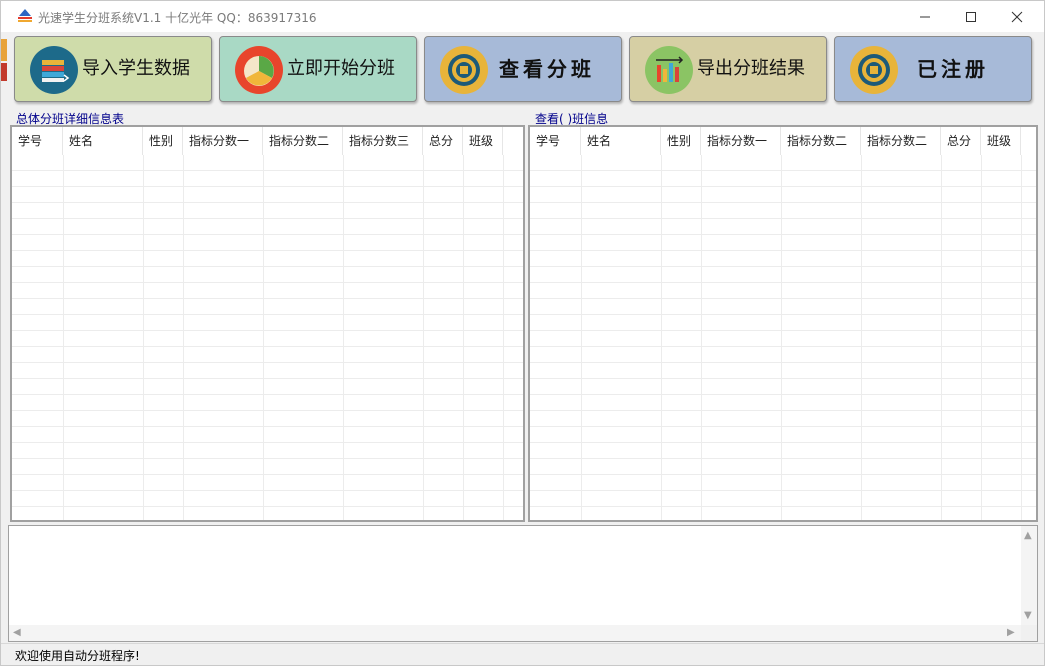 The height and width of the screenshot is (666, 1045). I want to click on start-grouping-label: 立即开始分班, so click(341, 68).